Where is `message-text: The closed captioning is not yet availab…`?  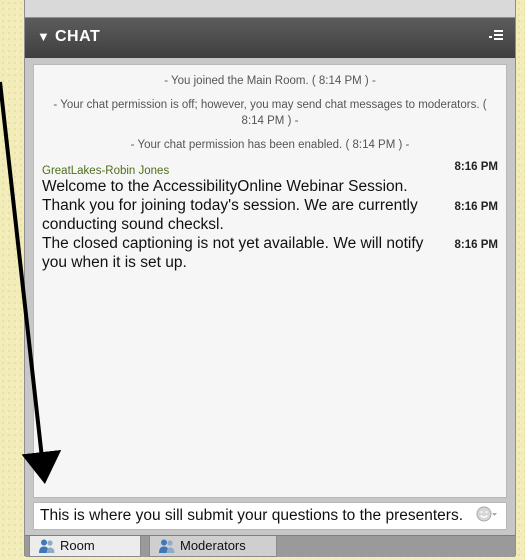
message-text: The closed captioning is not yet availab… is located at coordinates (233, 253).